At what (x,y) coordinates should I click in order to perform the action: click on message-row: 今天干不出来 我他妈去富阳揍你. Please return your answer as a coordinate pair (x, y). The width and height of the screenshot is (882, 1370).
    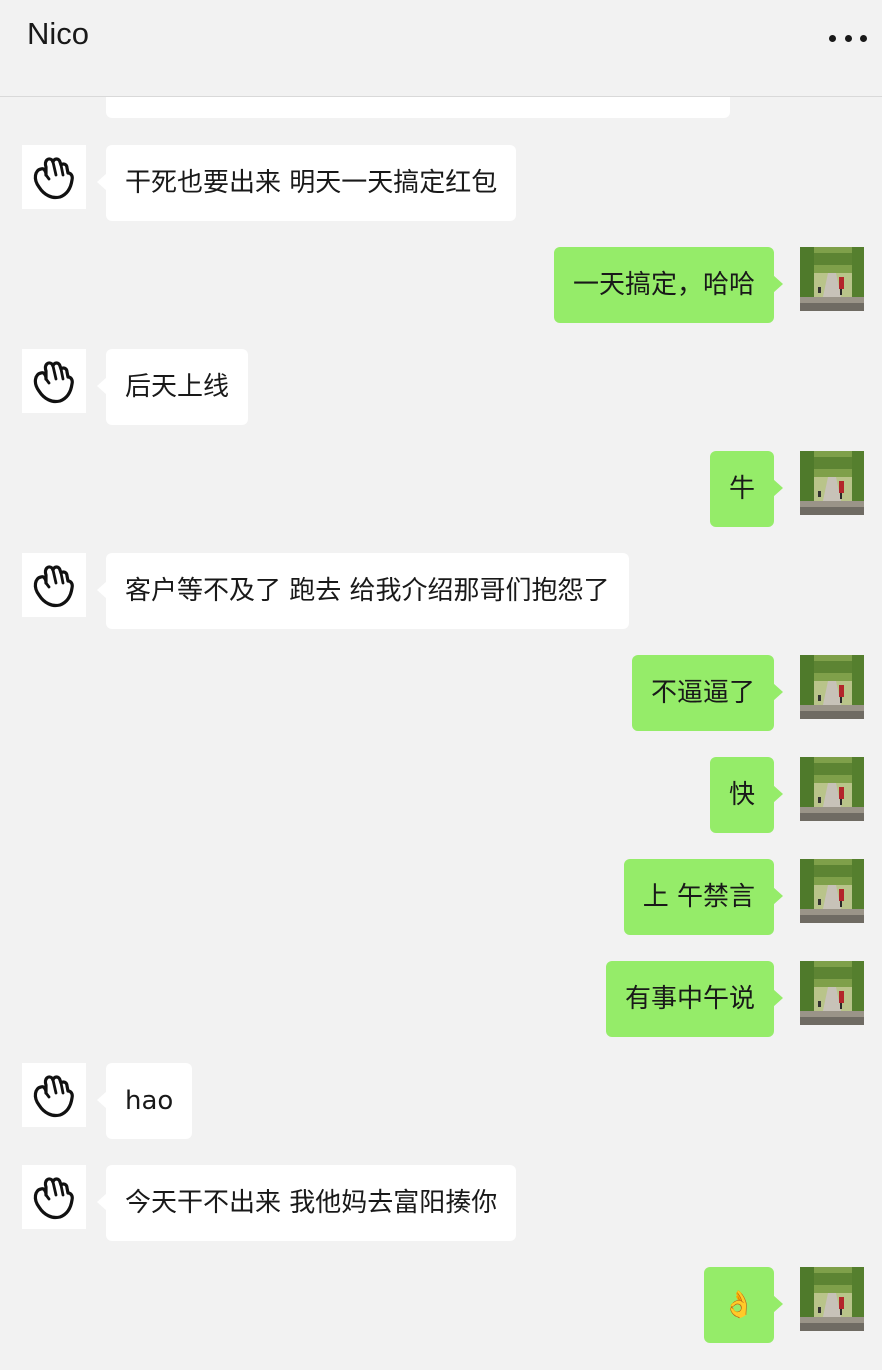
    Looking at the image, I should click on (441, 1203).